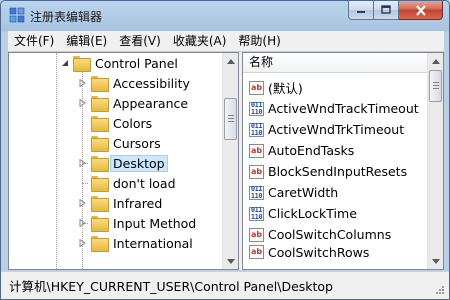 The image size is (450, 300). Describe the element at coordinates (330, 234) in the screenshot. I see `list-item-label: CoolSwitchColumns` at that location.